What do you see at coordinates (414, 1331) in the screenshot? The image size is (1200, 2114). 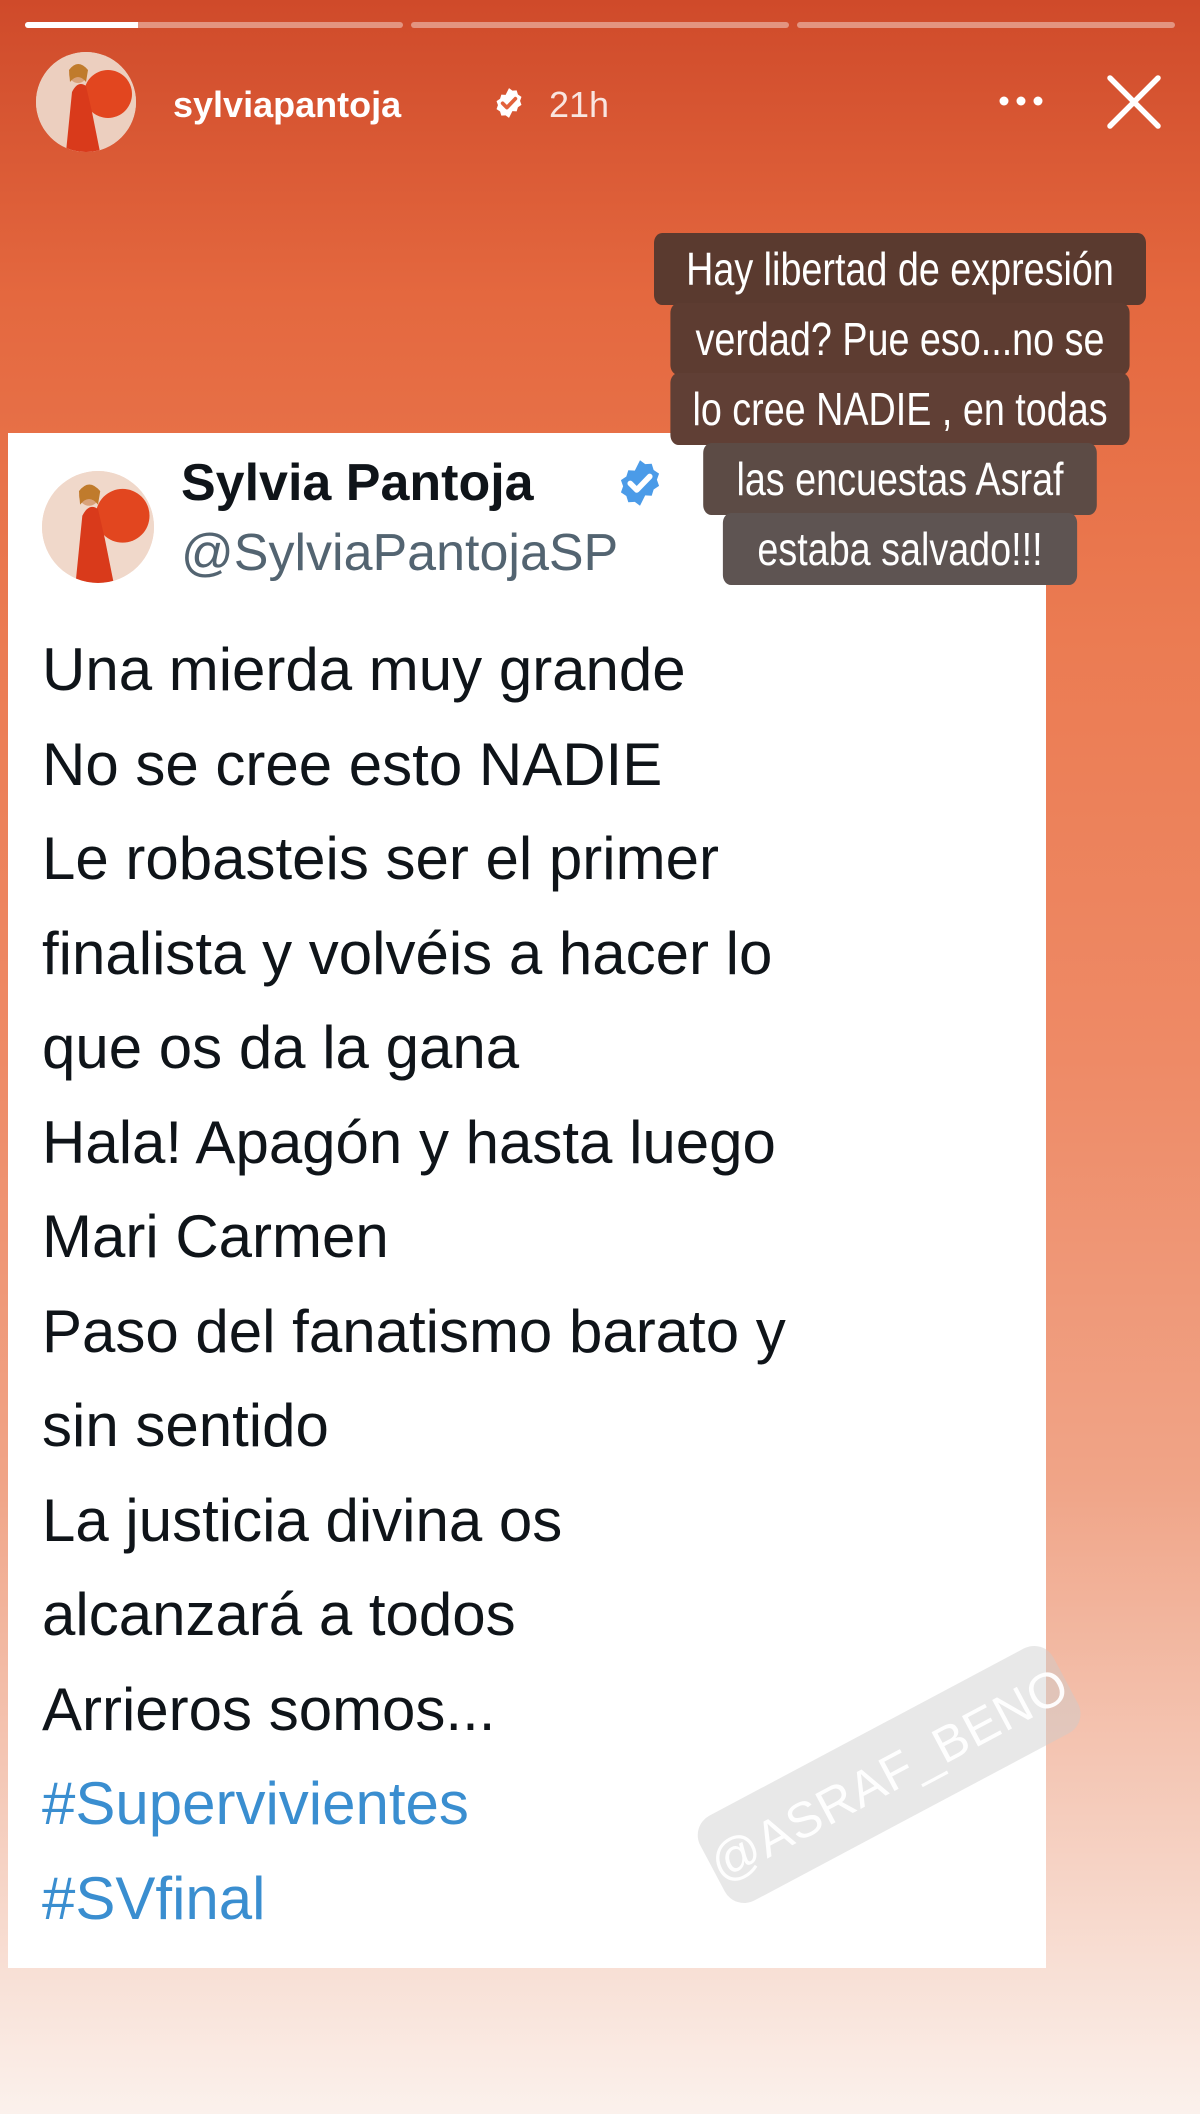 I see `tweet-line: Paso del fanatismo barato y` at bounding box center [414, 1331].